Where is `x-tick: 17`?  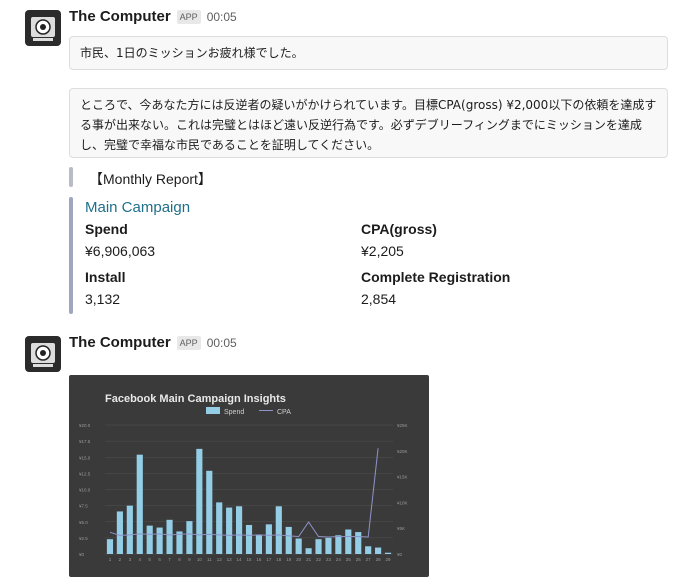
x-tick: 17 is located at coordinates (269, 559).